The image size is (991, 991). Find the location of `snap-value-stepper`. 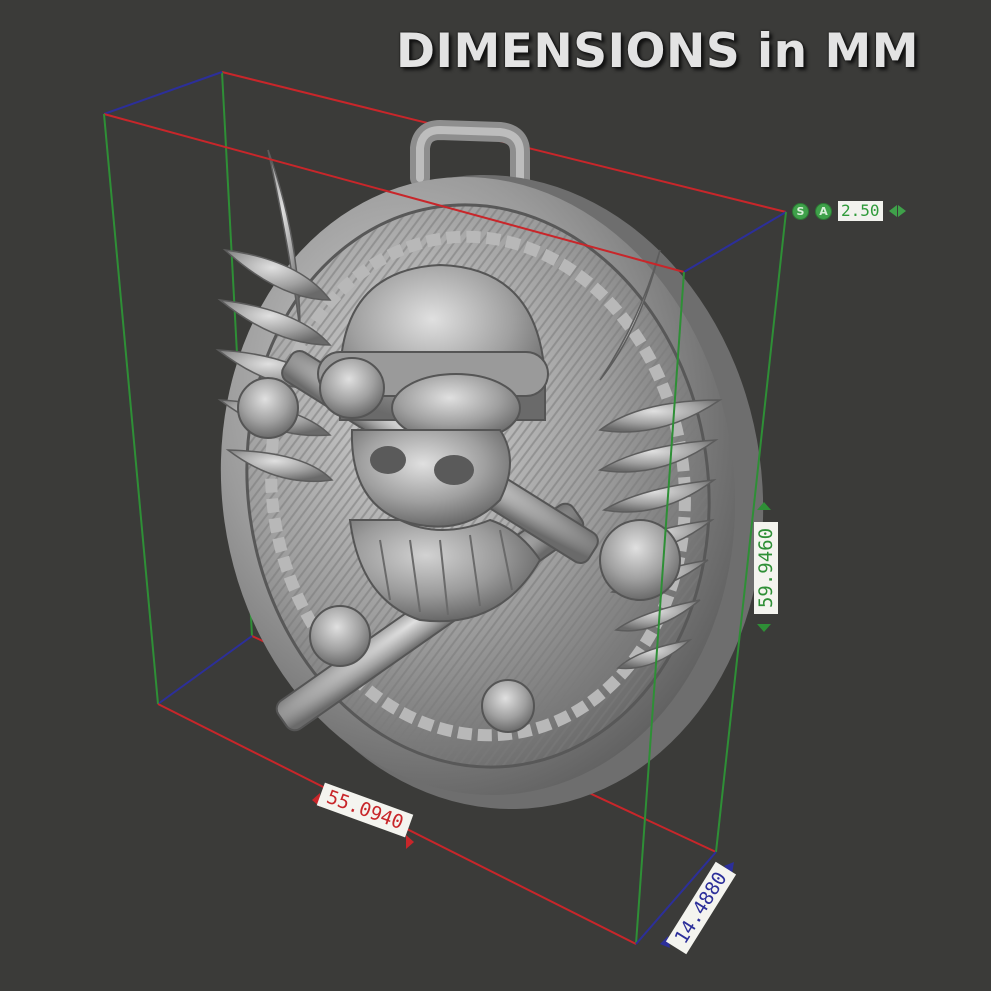

snap-value-stepper is located at coordinates (897, 211).